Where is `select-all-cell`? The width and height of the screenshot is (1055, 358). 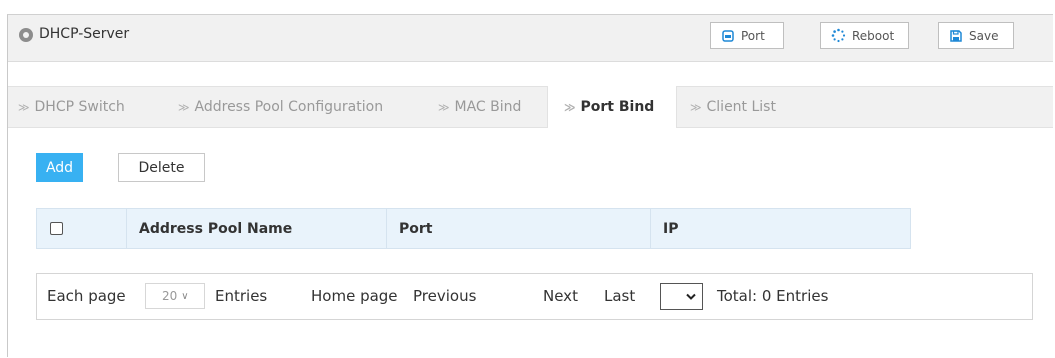
select-all-cell is located at coordinates (82, 228).